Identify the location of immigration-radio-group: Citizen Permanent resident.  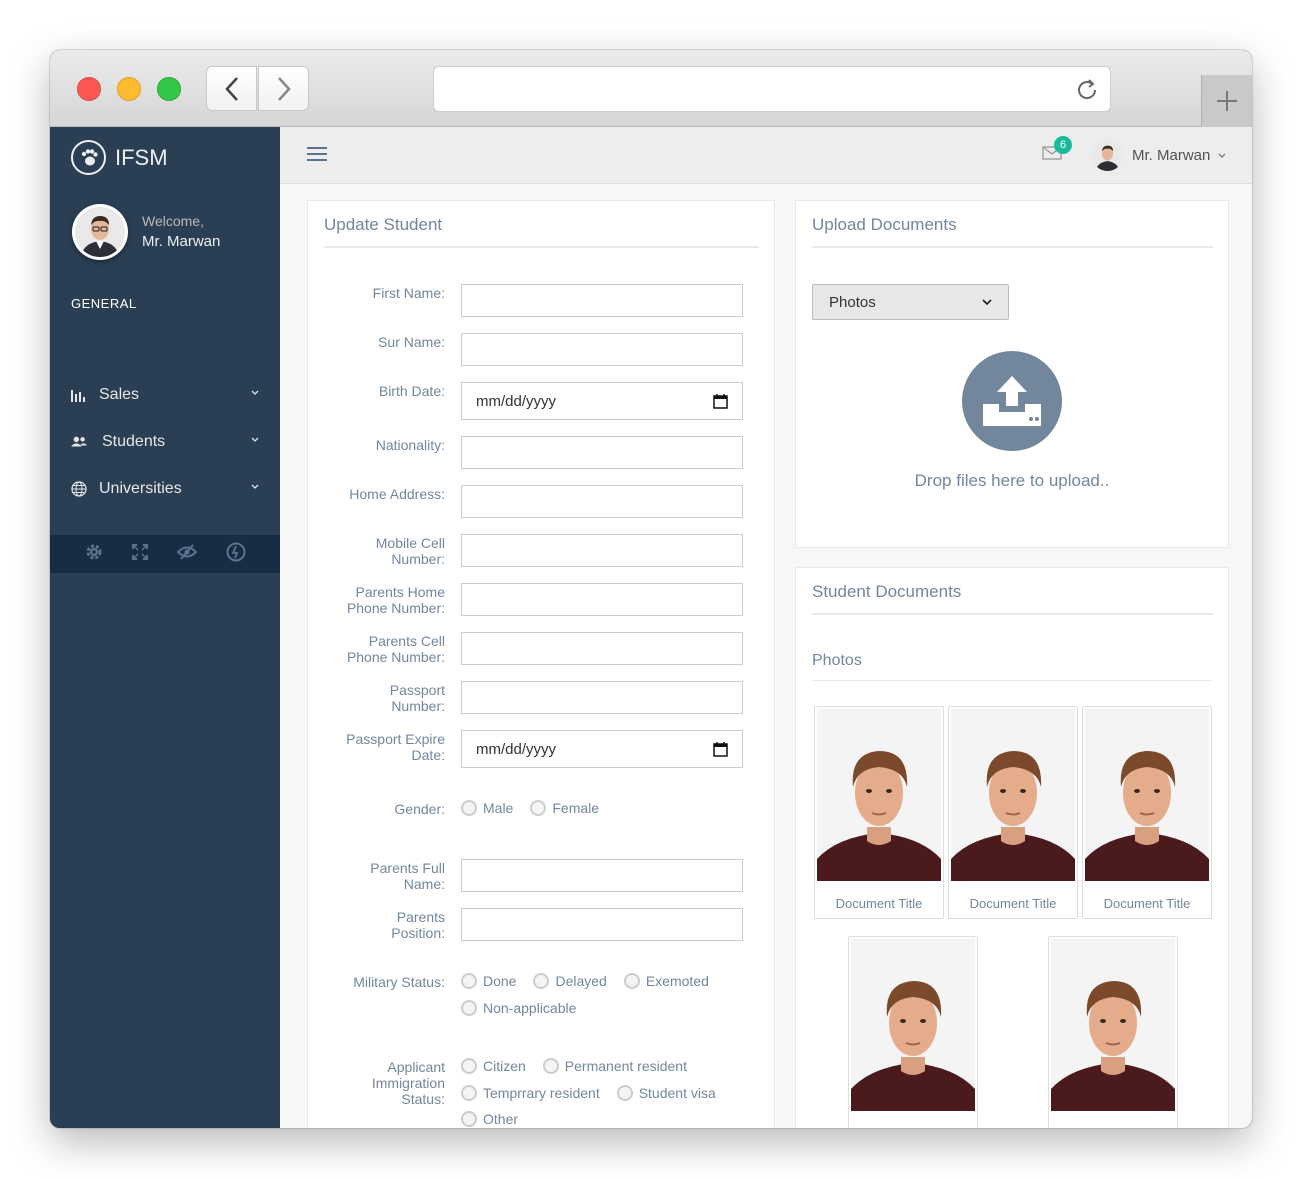
(582, 1066).